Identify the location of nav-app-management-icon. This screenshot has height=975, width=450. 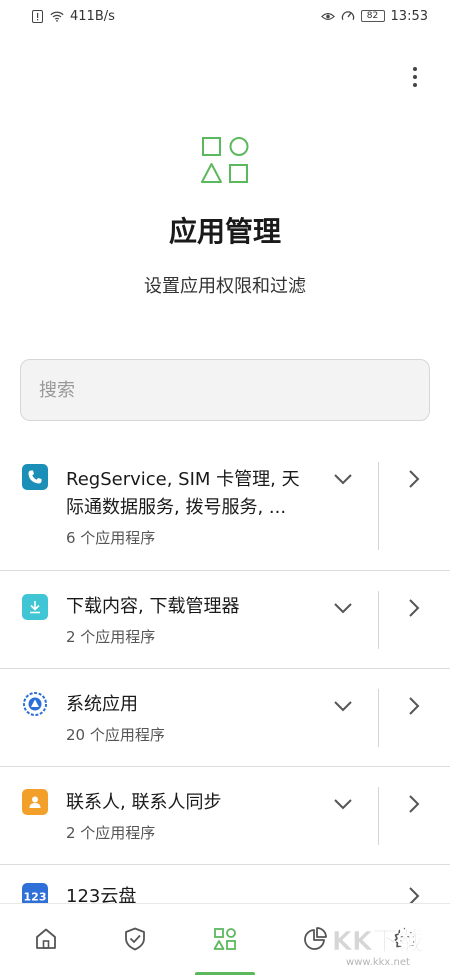
(225, 939).